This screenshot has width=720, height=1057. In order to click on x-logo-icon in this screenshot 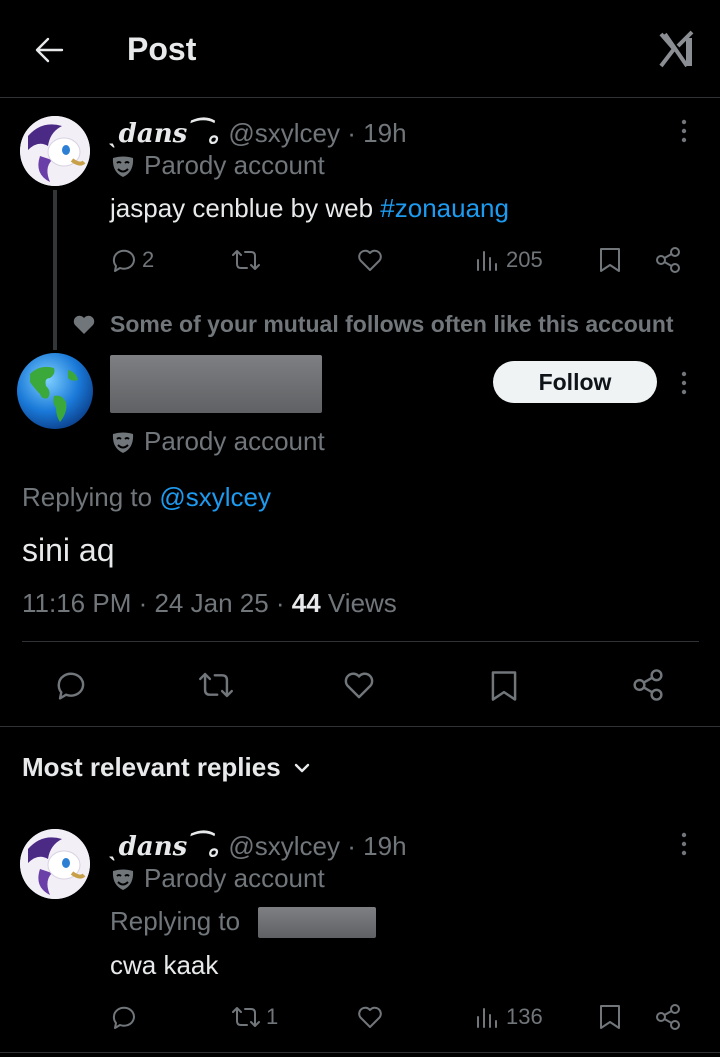, I will do `click(677, 49)`.